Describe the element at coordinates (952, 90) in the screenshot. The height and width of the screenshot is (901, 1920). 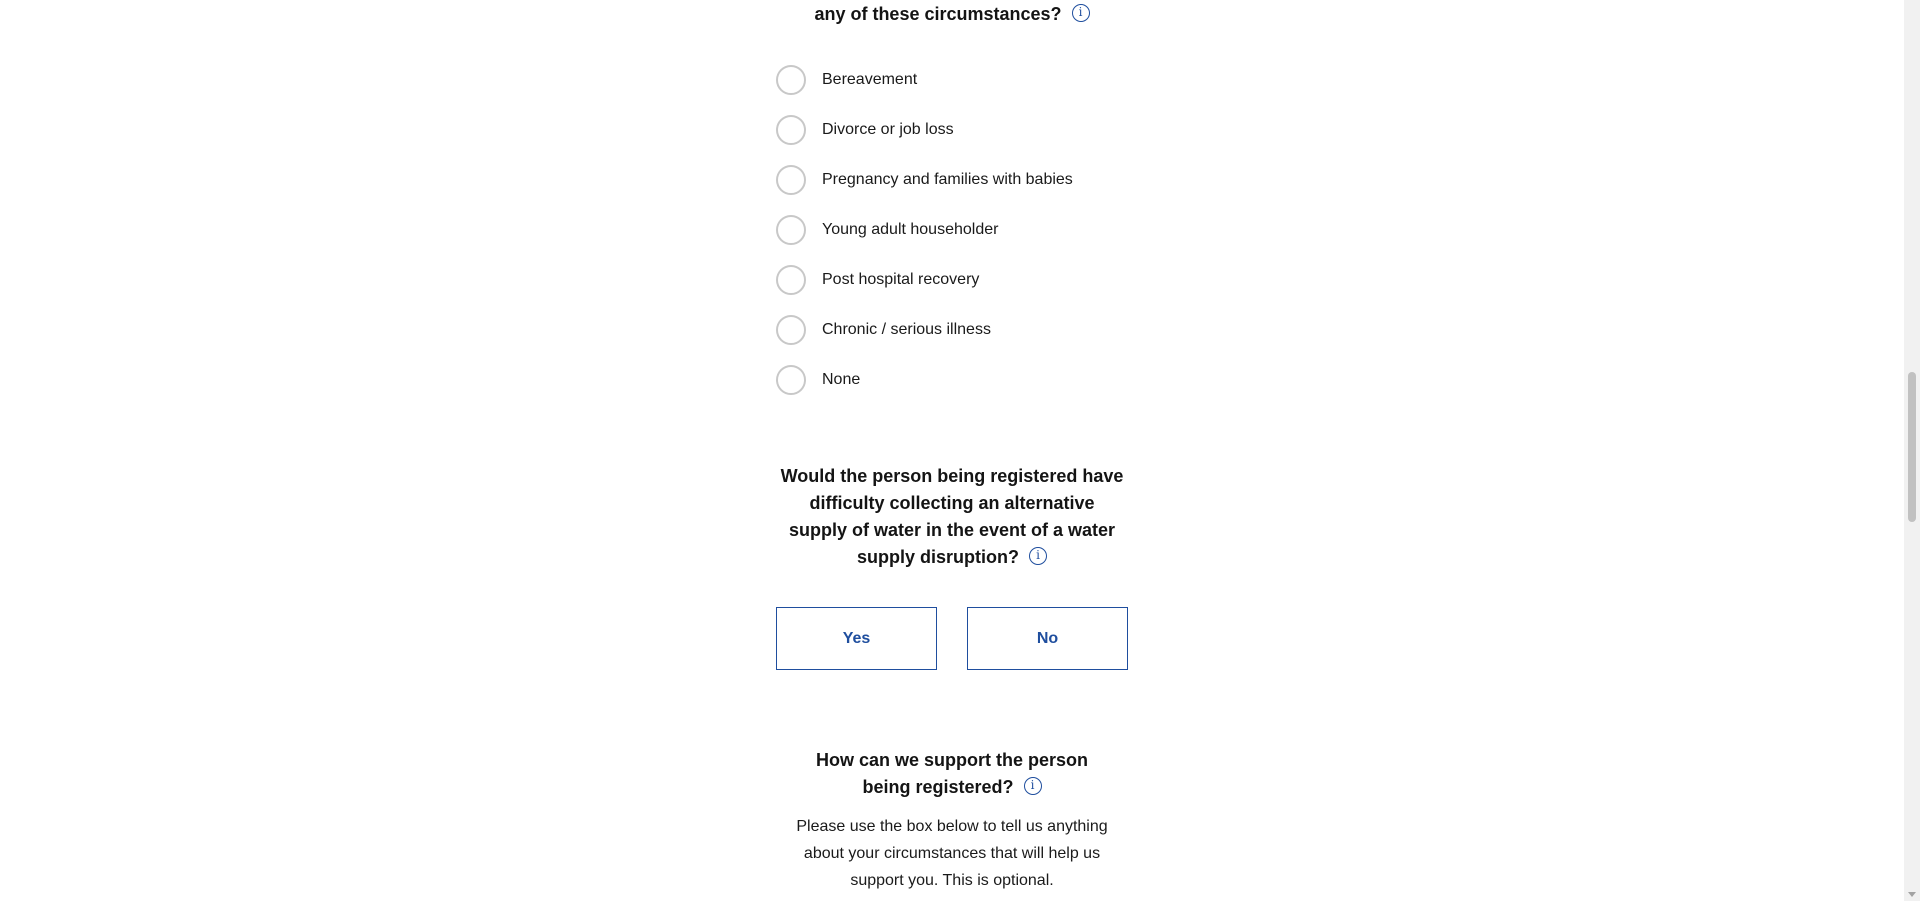
I see `radio-option-bereavement: Bereavement` at that location.